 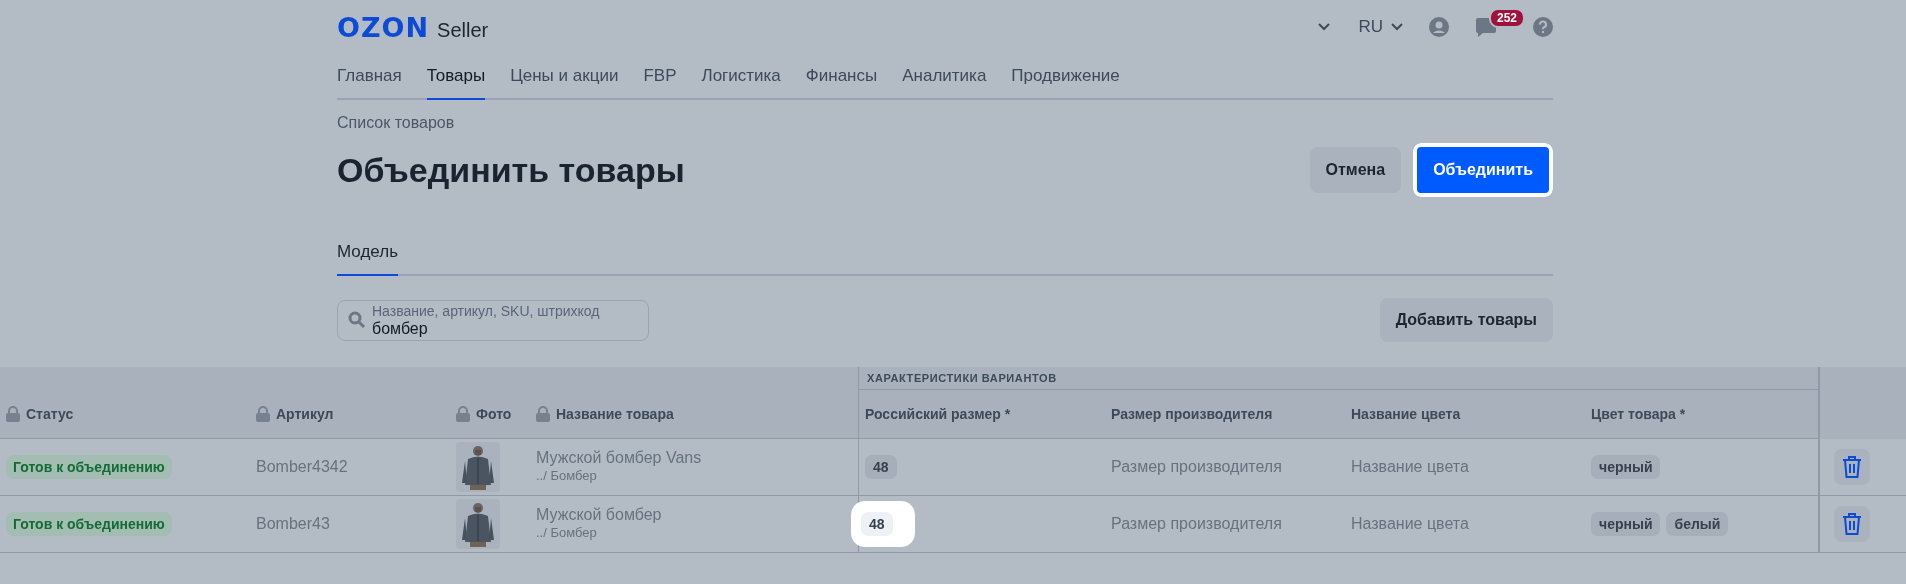 I want to click on article-text: Bomber4342, so click(x=302, y=467).